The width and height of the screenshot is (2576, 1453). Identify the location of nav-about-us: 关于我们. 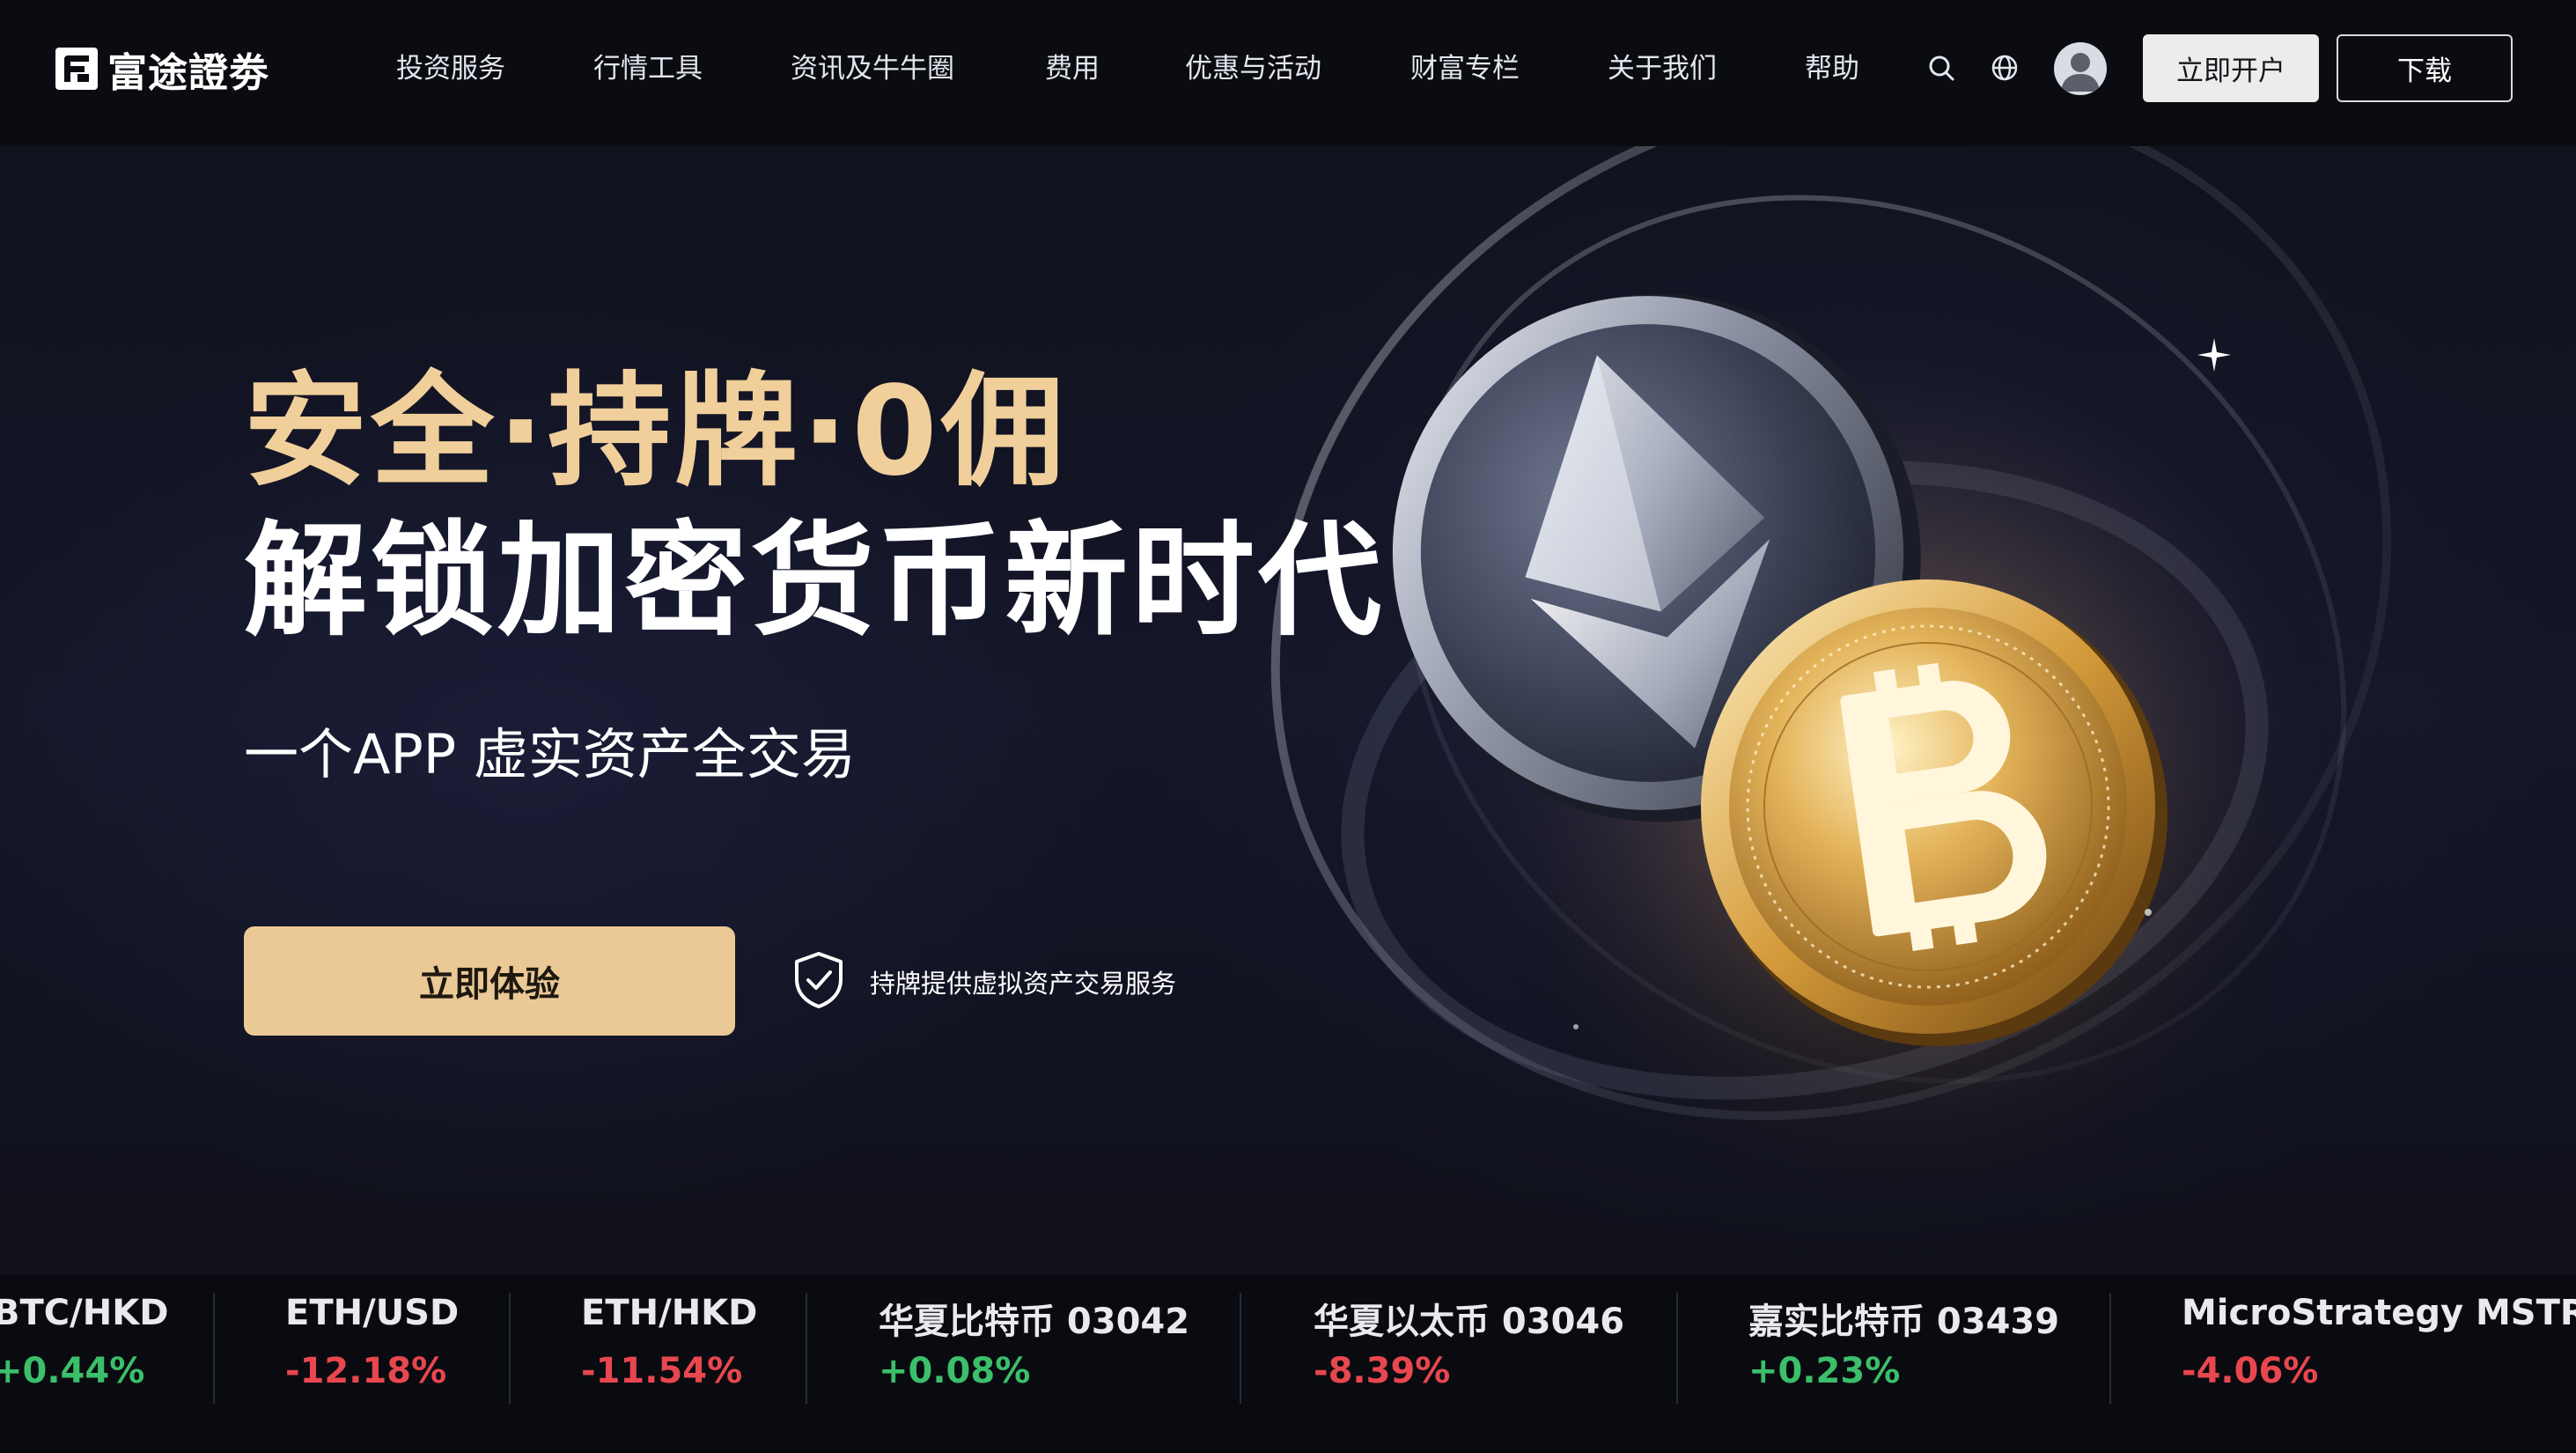
(1663, 68).